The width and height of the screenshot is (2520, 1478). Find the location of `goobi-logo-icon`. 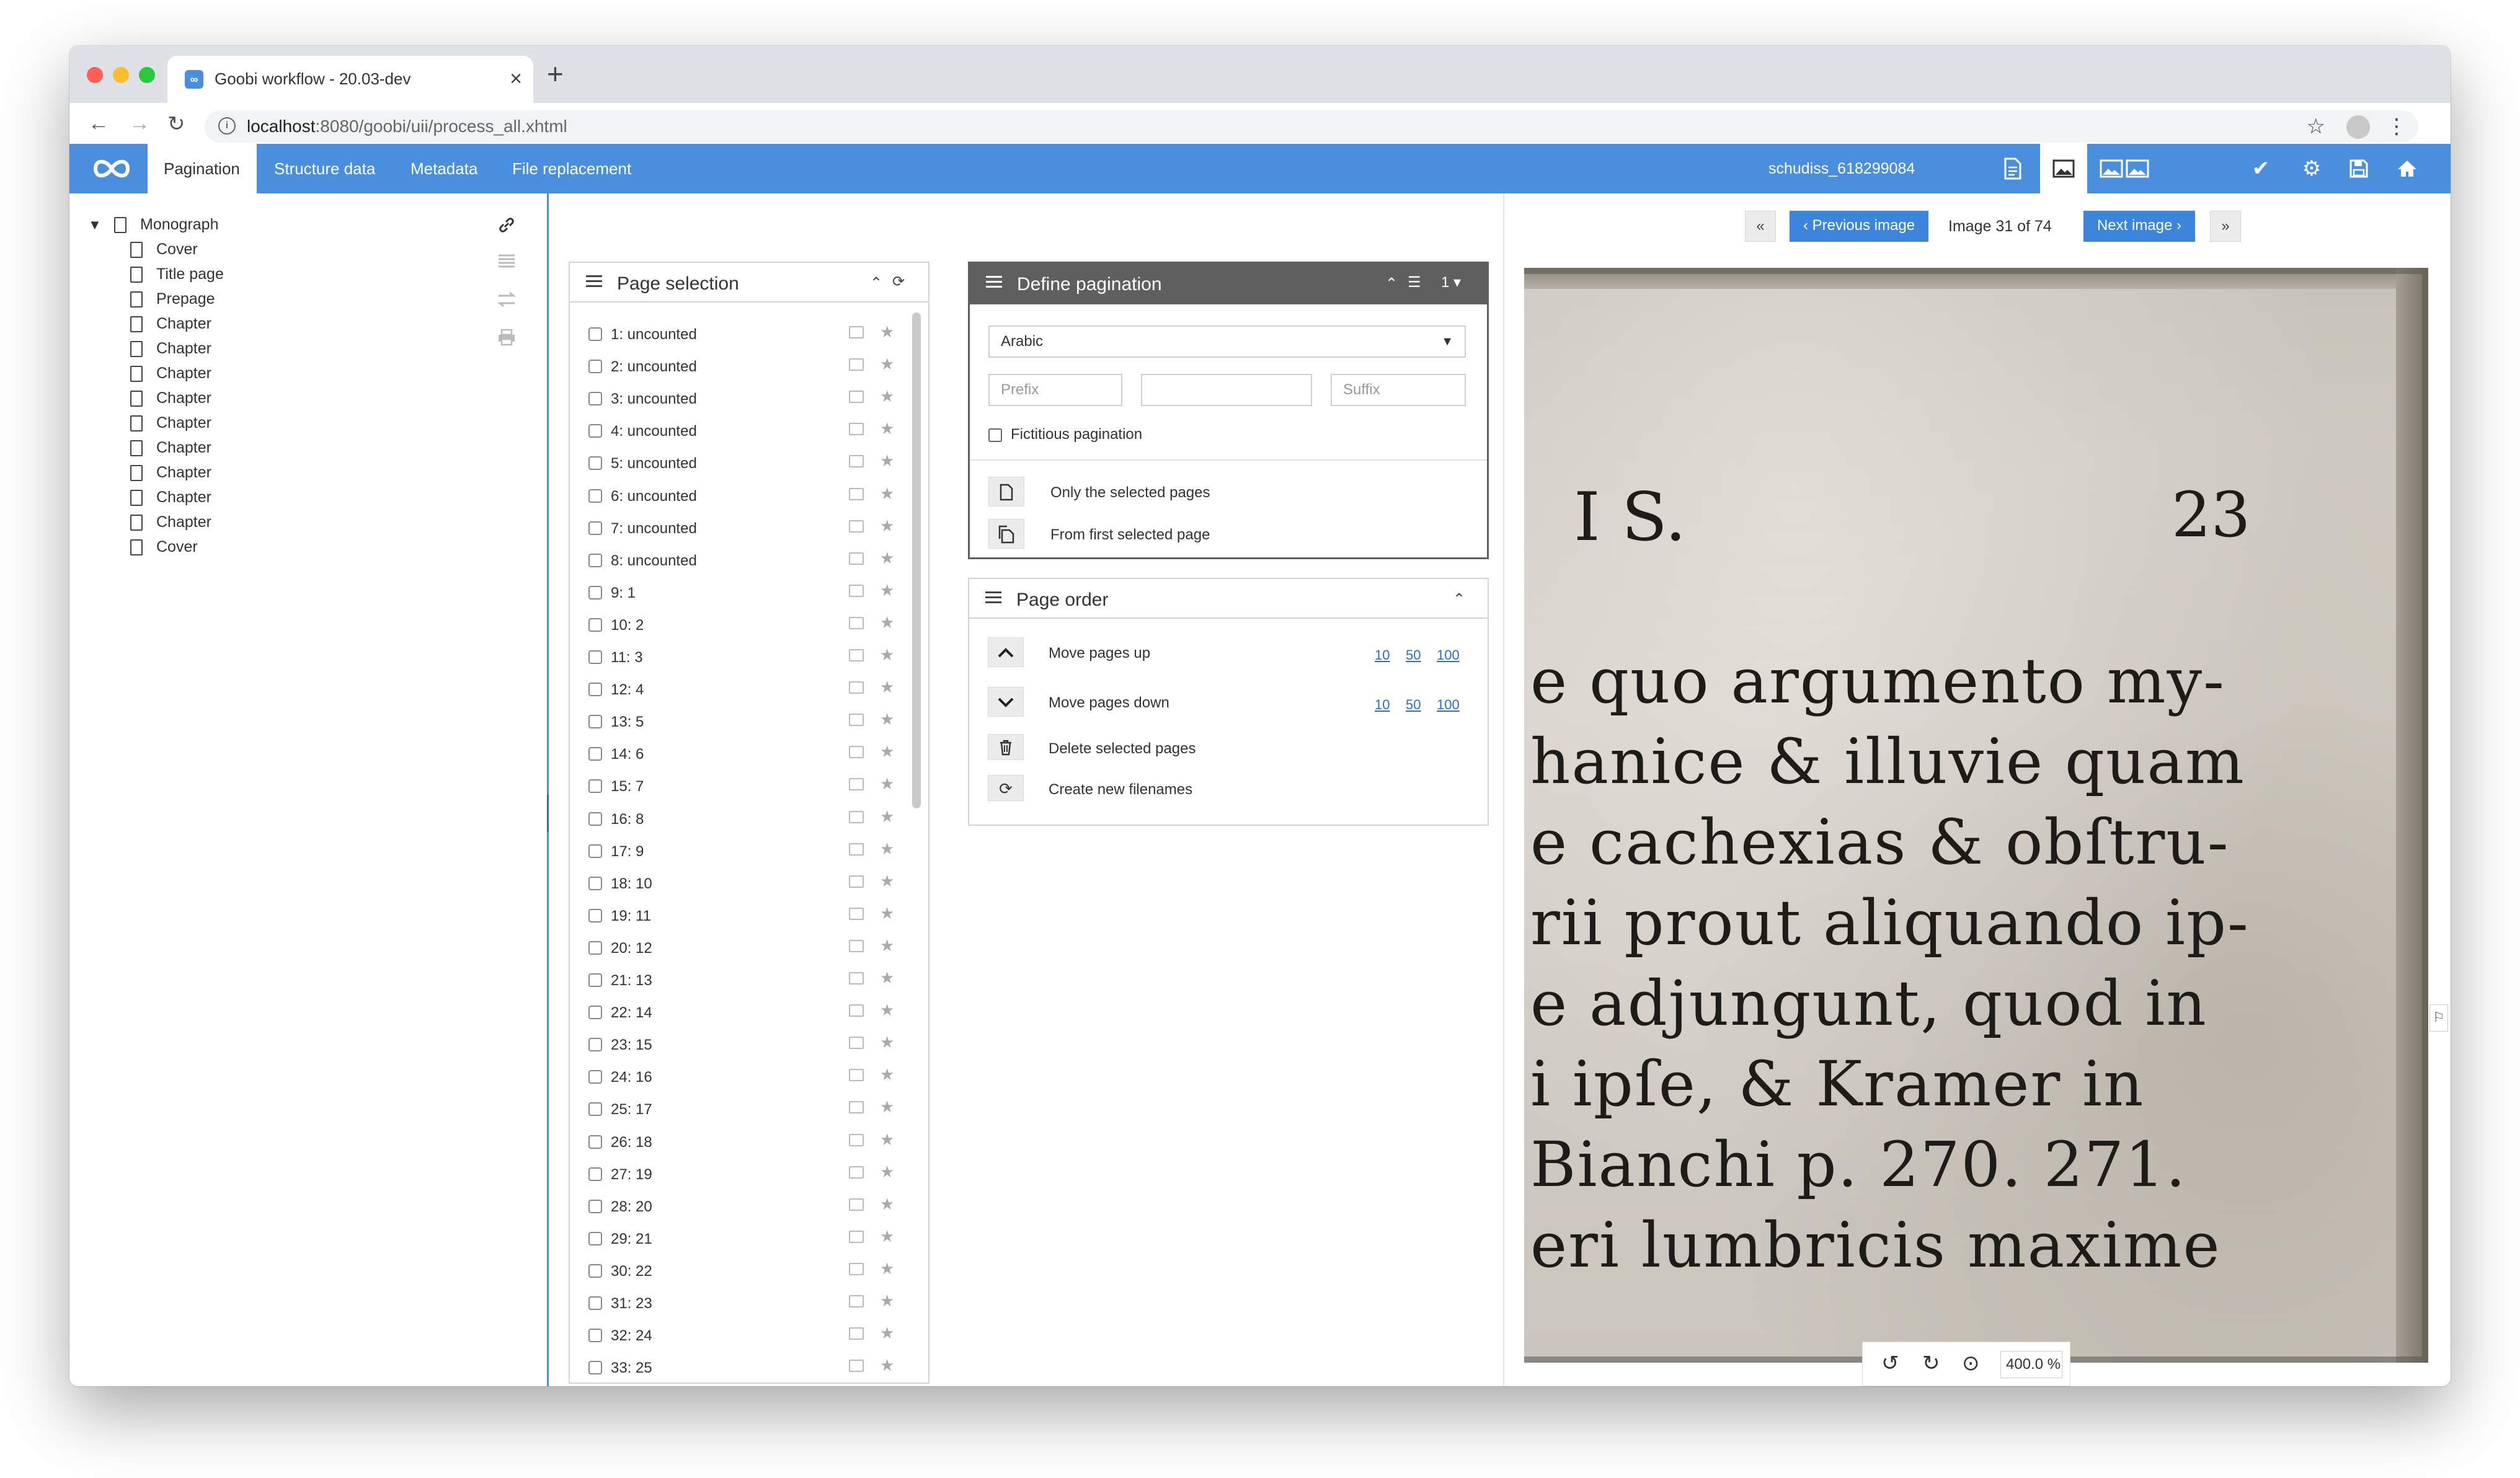

goobi-logo-icon is located at coordinates (111, 169).